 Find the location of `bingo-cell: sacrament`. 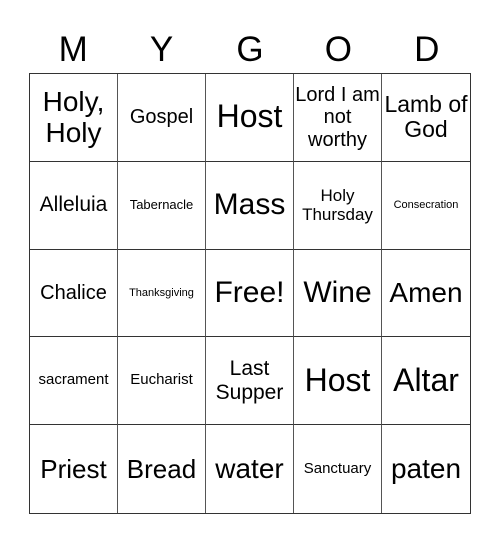

bingo-cell: sacrament is located at coordinates (74, 381).